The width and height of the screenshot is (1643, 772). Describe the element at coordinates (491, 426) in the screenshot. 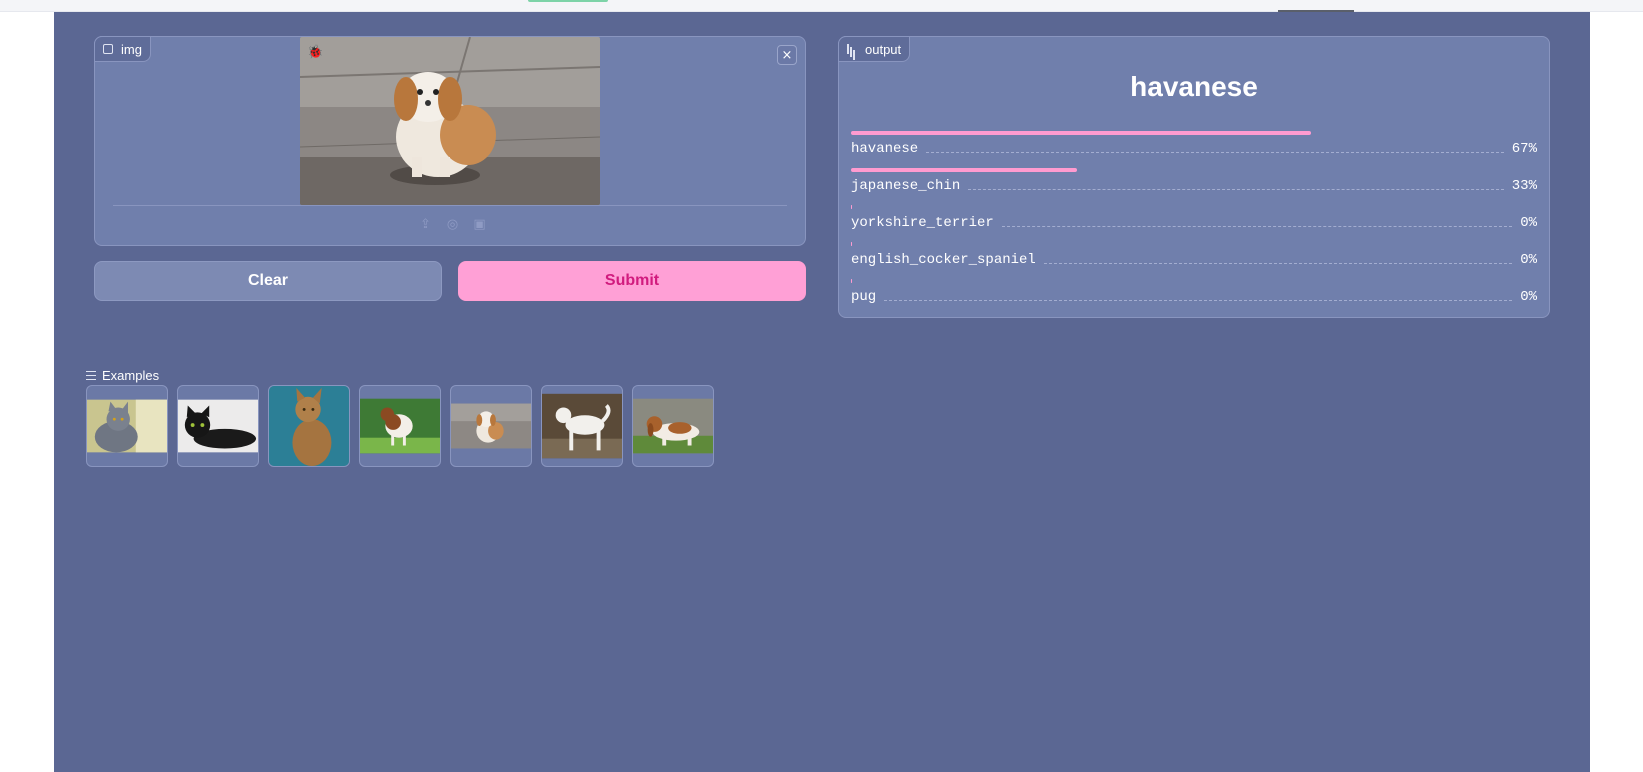

I see `example-shih-tzu` at that location.